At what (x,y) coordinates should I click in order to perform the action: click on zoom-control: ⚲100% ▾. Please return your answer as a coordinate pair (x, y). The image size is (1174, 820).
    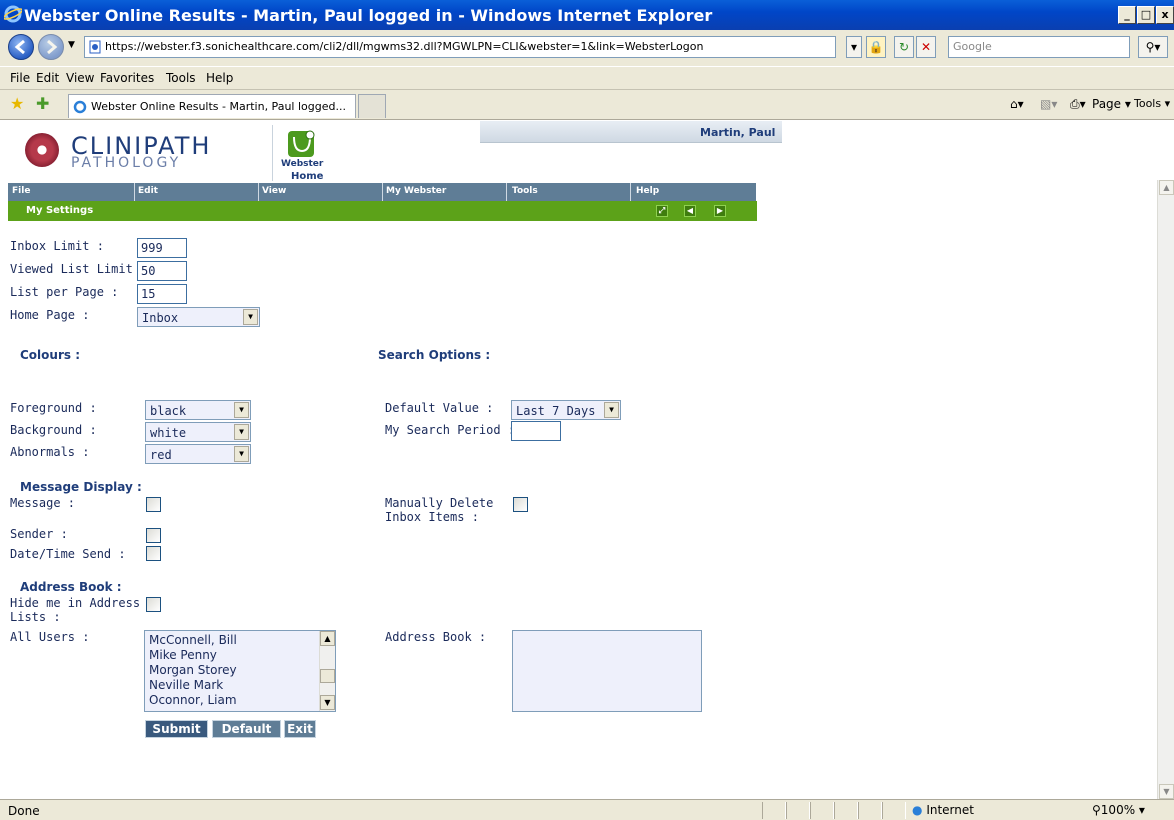
    Looking at the image, I should click on (1118, 810).